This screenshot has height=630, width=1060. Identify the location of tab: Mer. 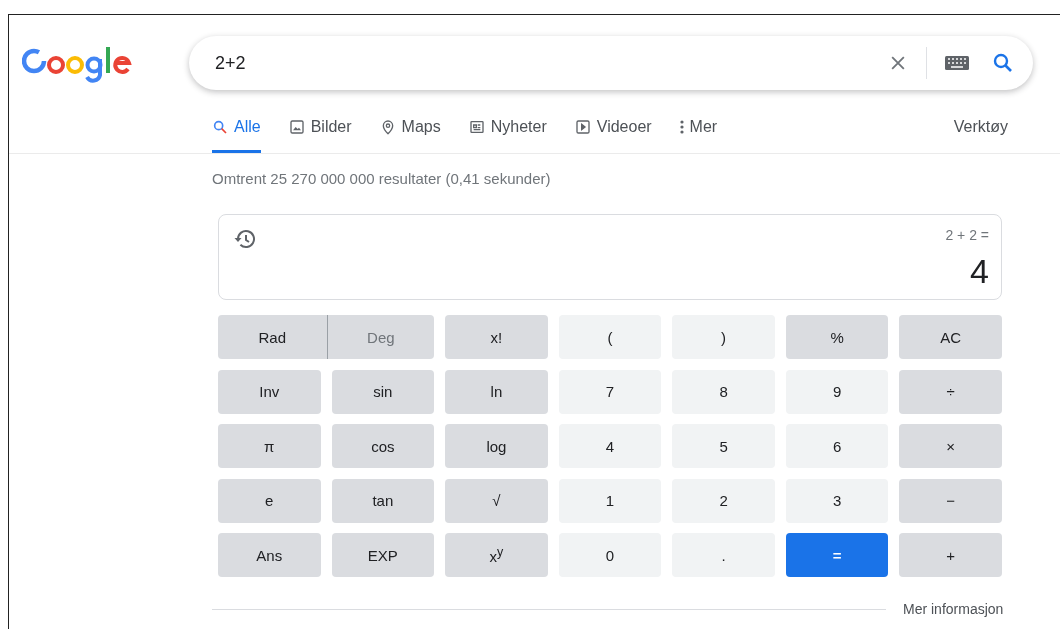
(698, 127).